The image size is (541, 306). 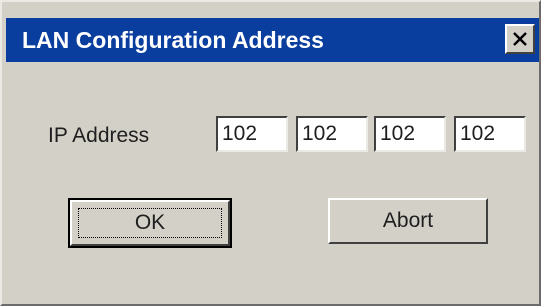 I want to click on ok-button: OK, so click(x=150, y=223).